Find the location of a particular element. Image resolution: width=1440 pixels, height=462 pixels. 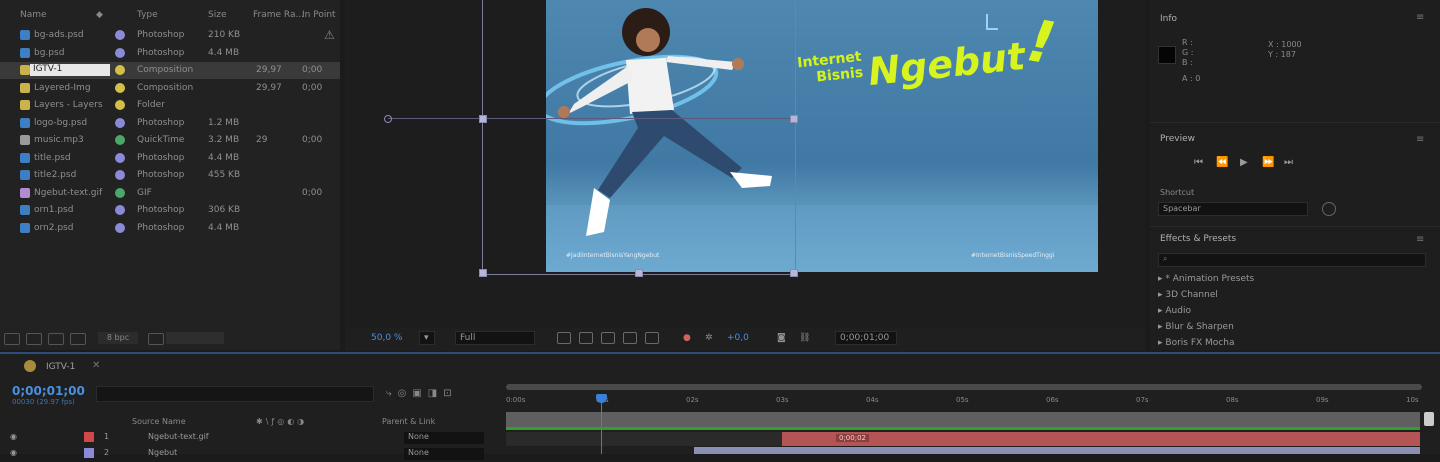

project-item-name: orn1.psd is located at coordinates (54, 210).